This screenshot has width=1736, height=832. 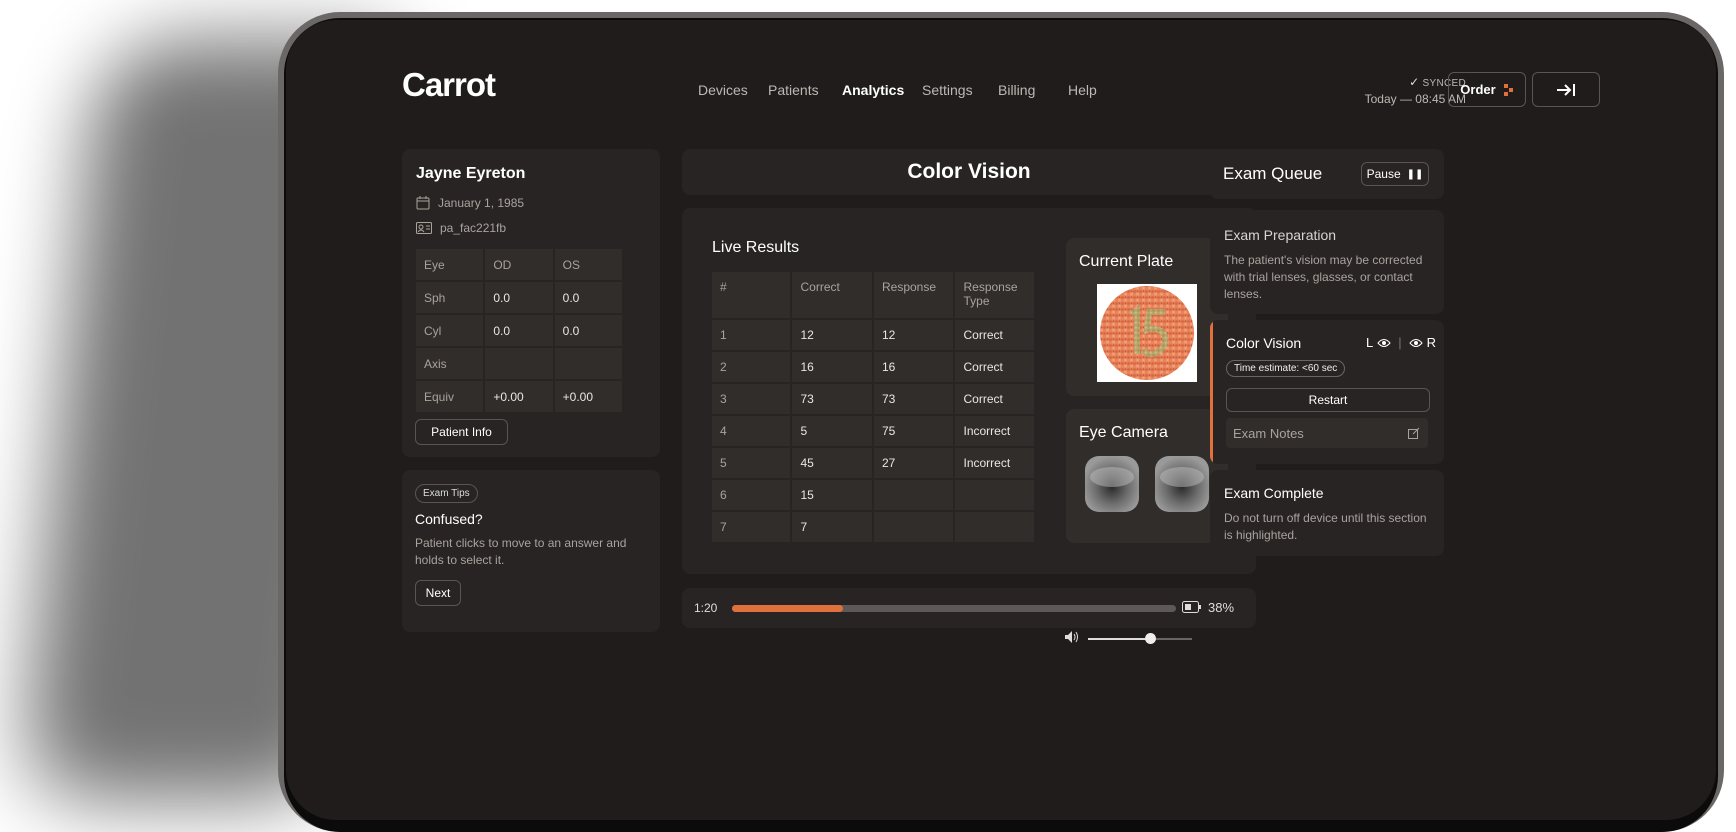 I want to click on table-row: Eye OD OS, so click(x=519, y=264).